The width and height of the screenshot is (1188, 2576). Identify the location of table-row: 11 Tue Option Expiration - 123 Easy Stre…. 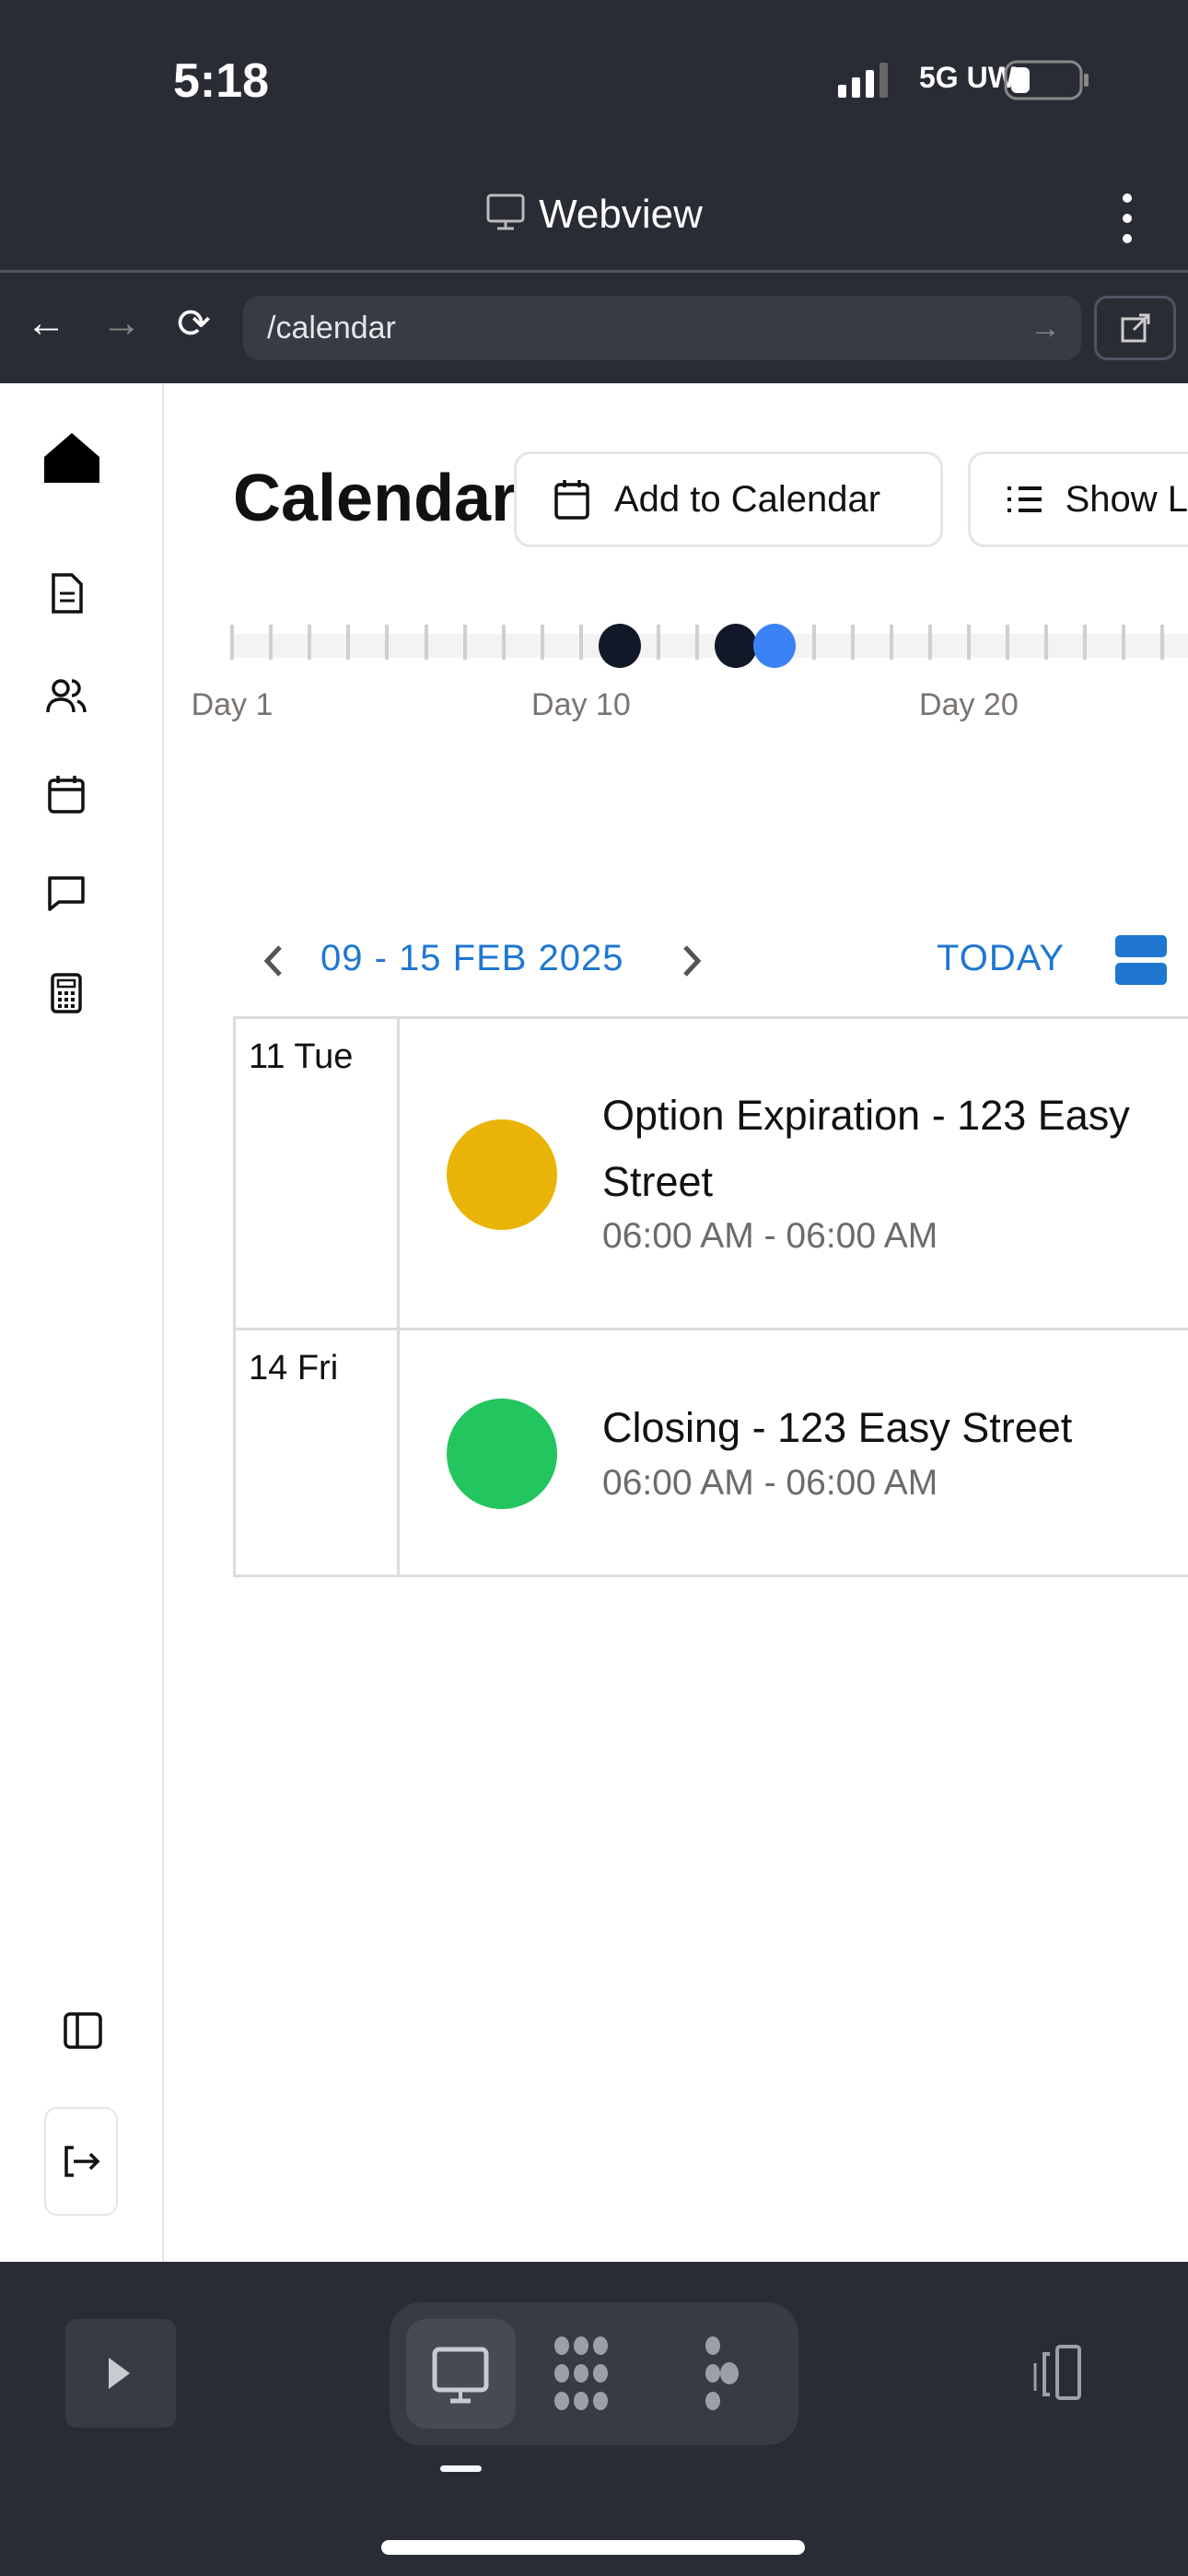
(712, 1174).